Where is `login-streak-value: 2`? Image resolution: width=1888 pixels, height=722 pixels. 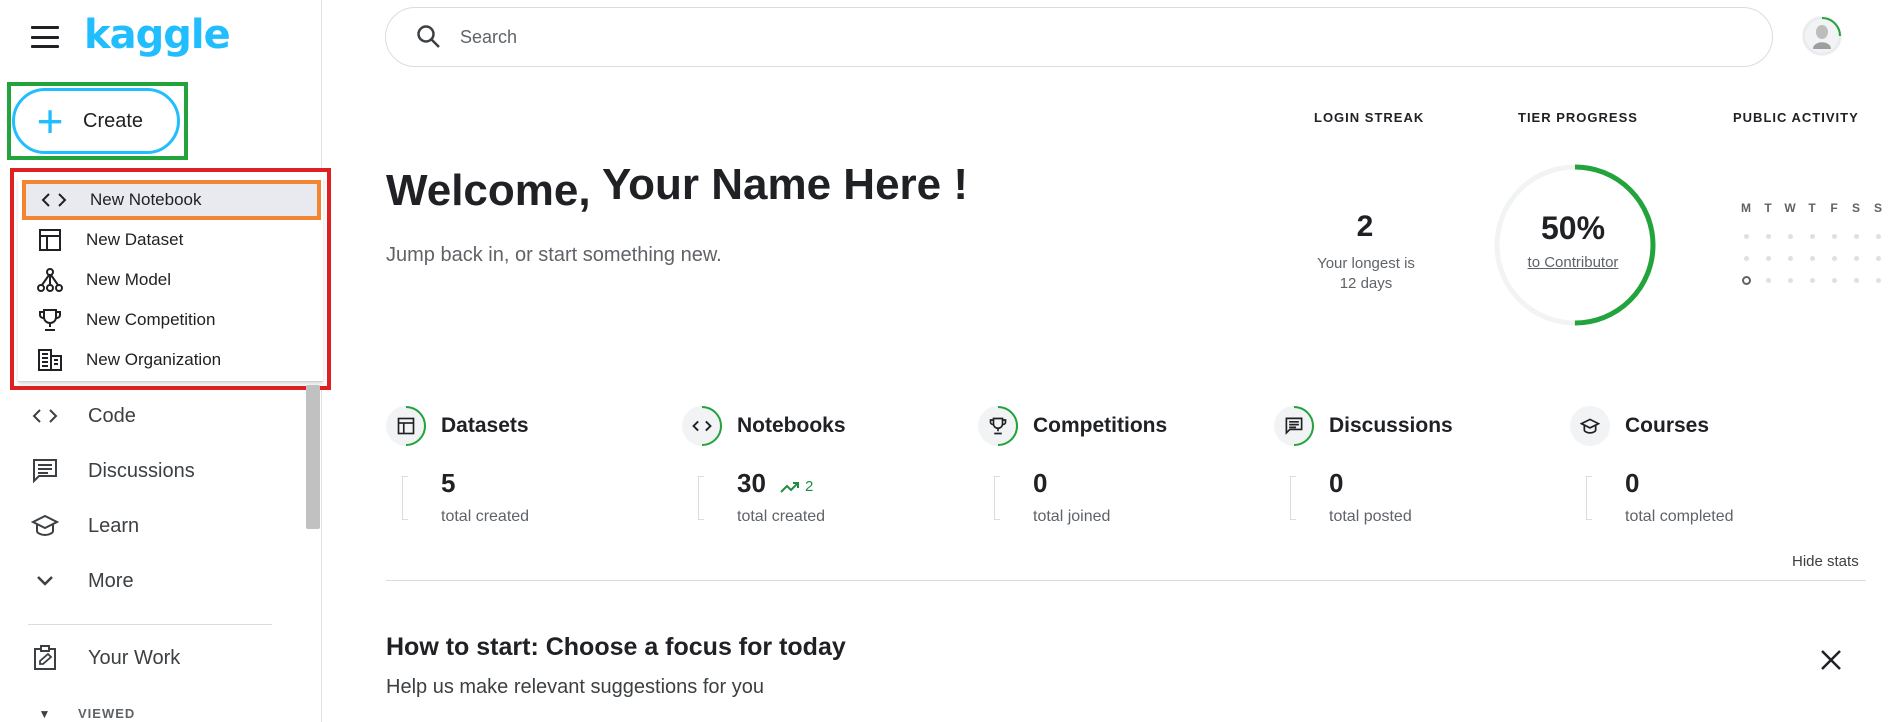
login-streak-value: 2 is located at coordinates (1365, 226).